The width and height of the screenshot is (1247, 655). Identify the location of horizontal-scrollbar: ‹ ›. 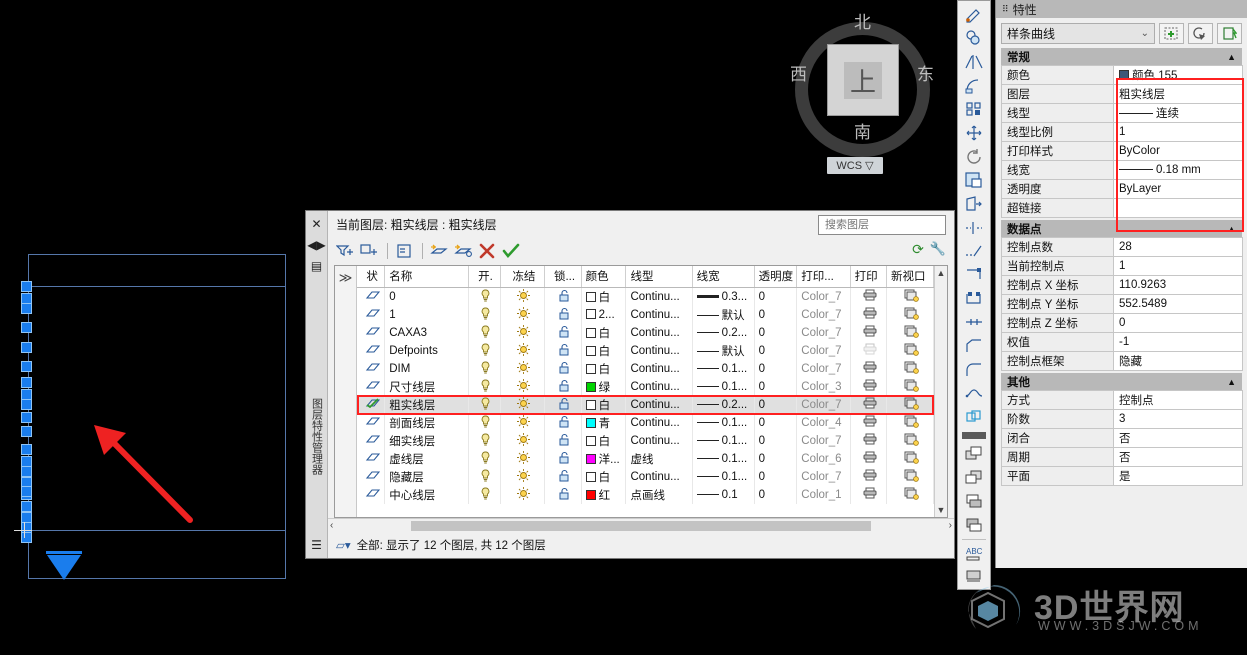
(641, 525).